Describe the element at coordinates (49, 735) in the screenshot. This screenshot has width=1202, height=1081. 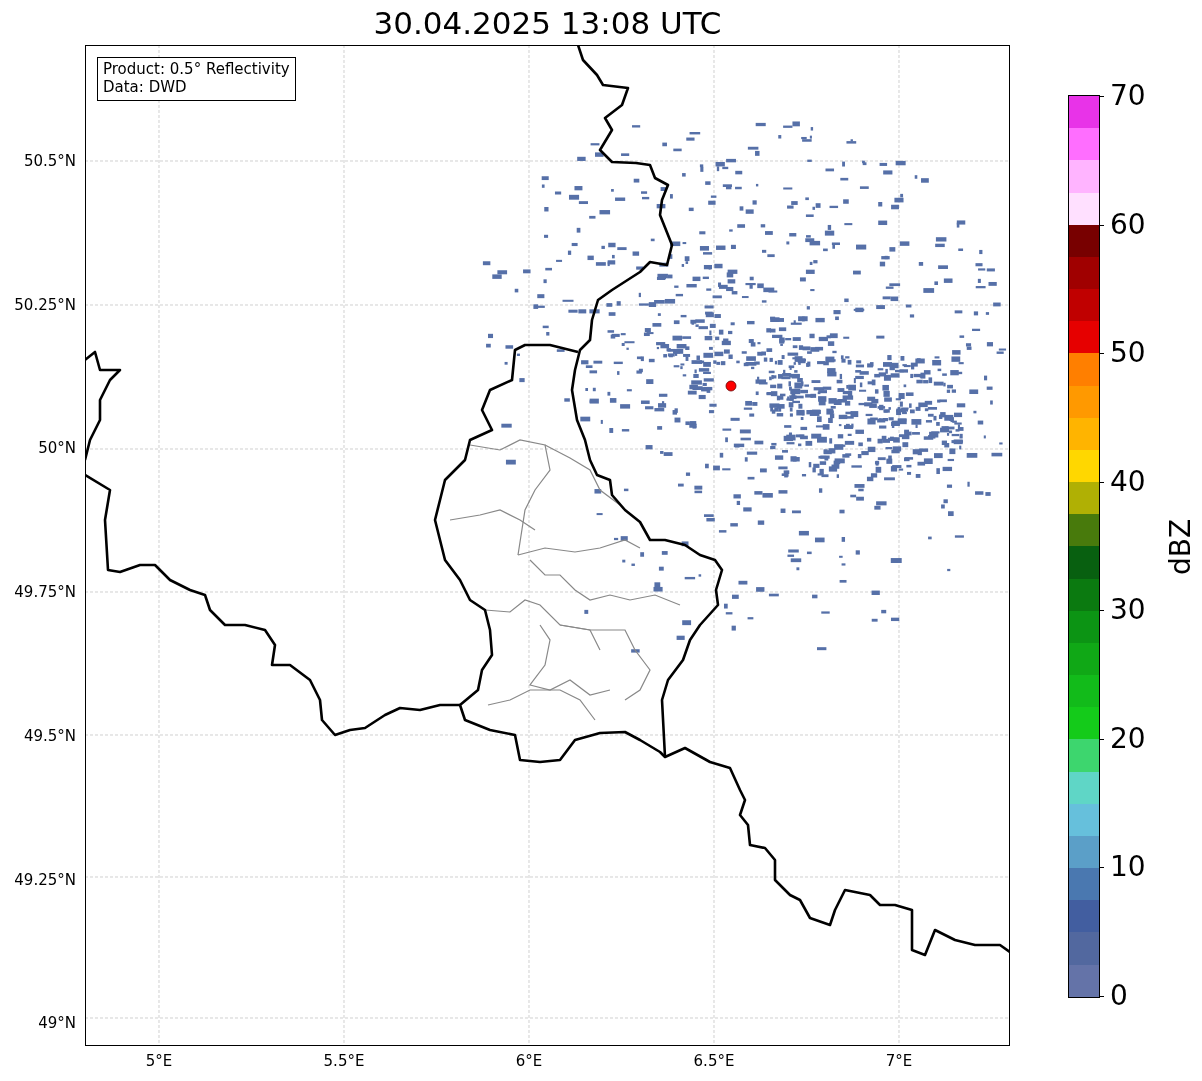
I see `latitude-label: 49.5°N` at that location.